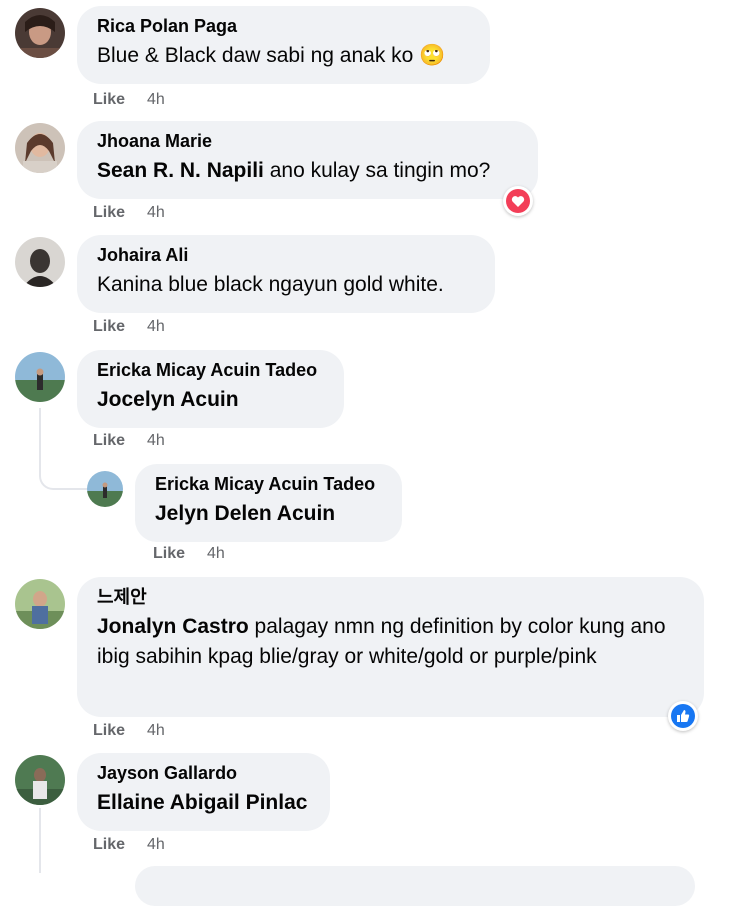 The image size is (750, 906). What do you see at coordinates (283, 26) in the screenshot?
I see `comment-author: Rica Polan Paga` at bounding box center [283, 26].